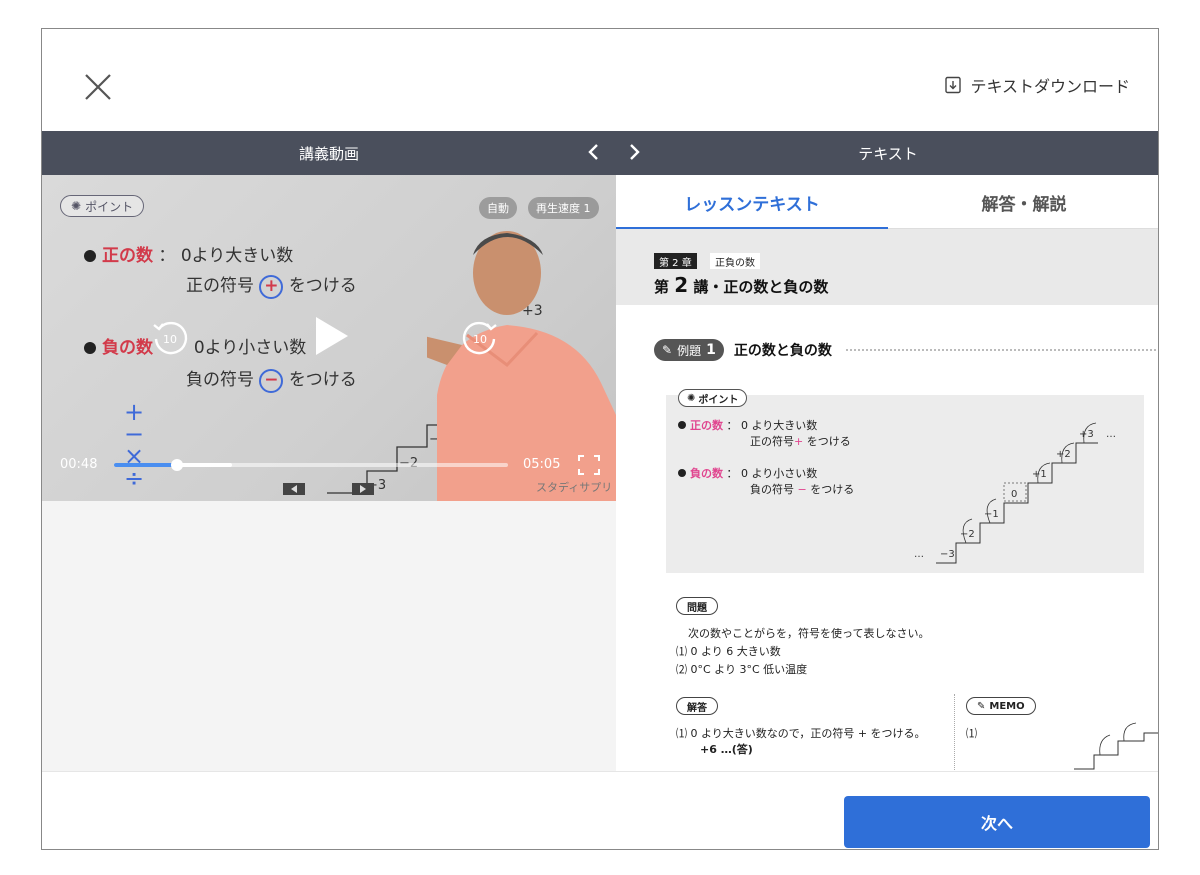  I want to click on point-badge: ✺ ポイント, so click(102, 206).